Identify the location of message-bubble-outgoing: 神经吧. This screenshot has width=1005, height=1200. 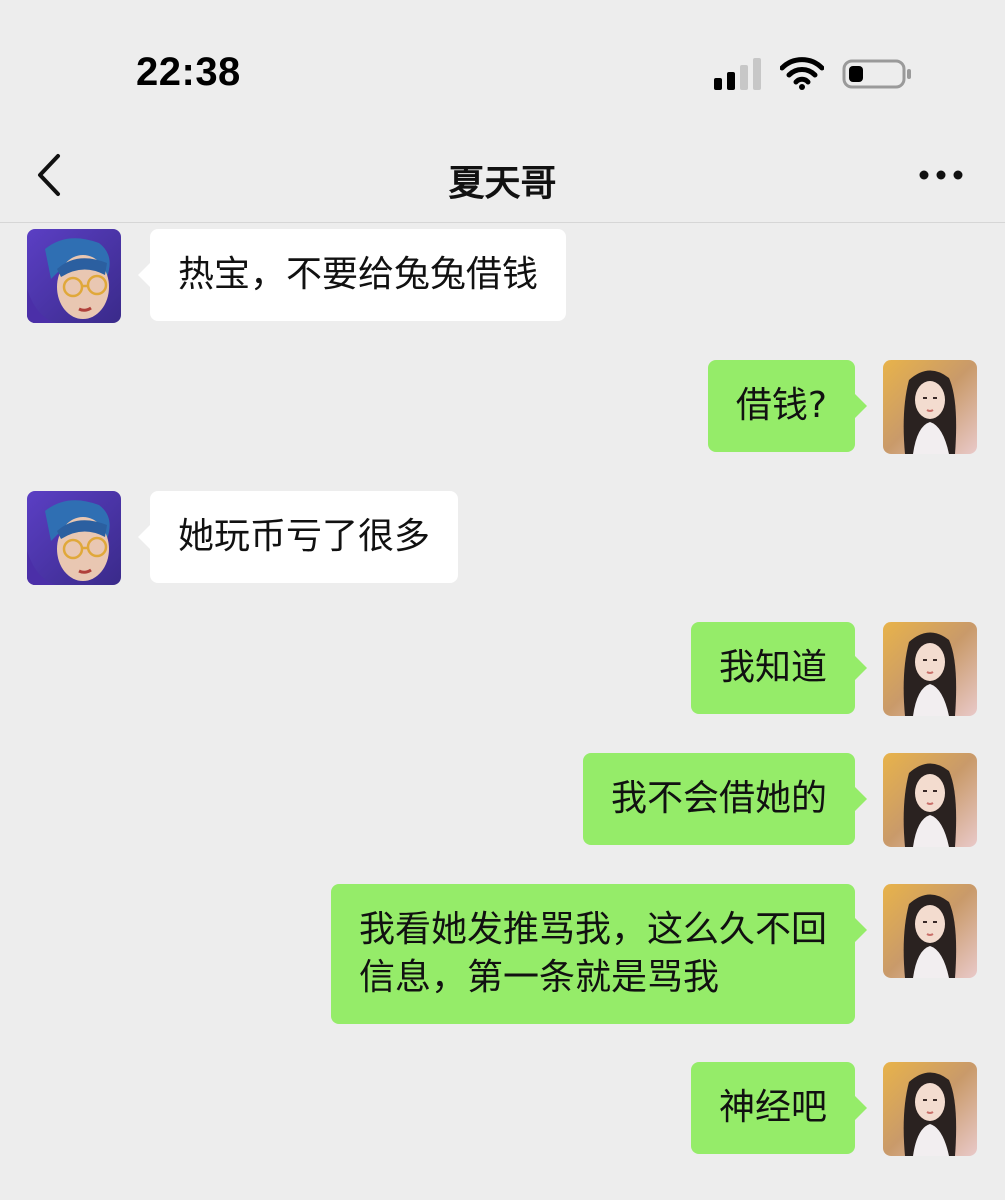
(779, 1108).